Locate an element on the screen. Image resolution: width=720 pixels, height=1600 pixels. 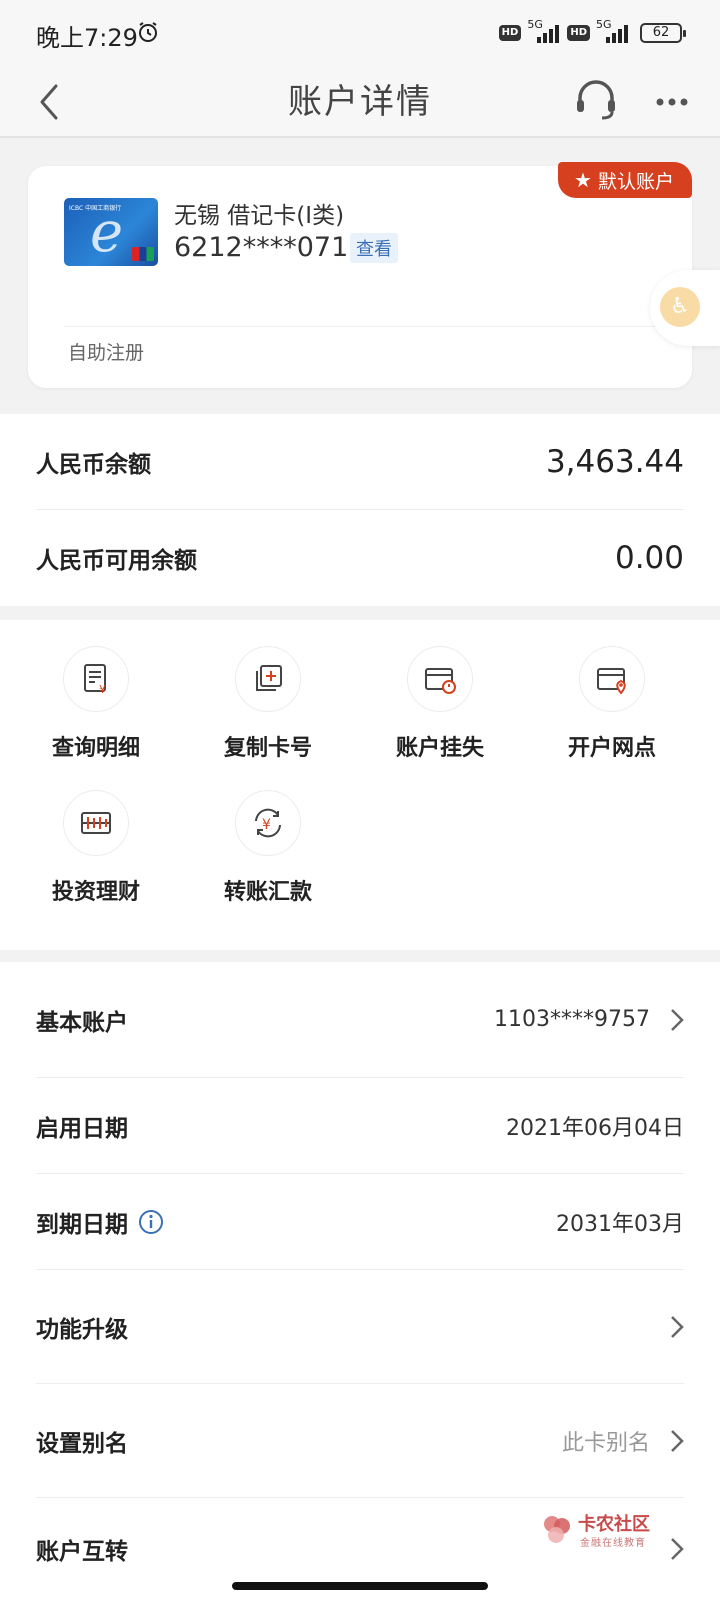
battery-icon: 62 is located at coordinates (663, 33).